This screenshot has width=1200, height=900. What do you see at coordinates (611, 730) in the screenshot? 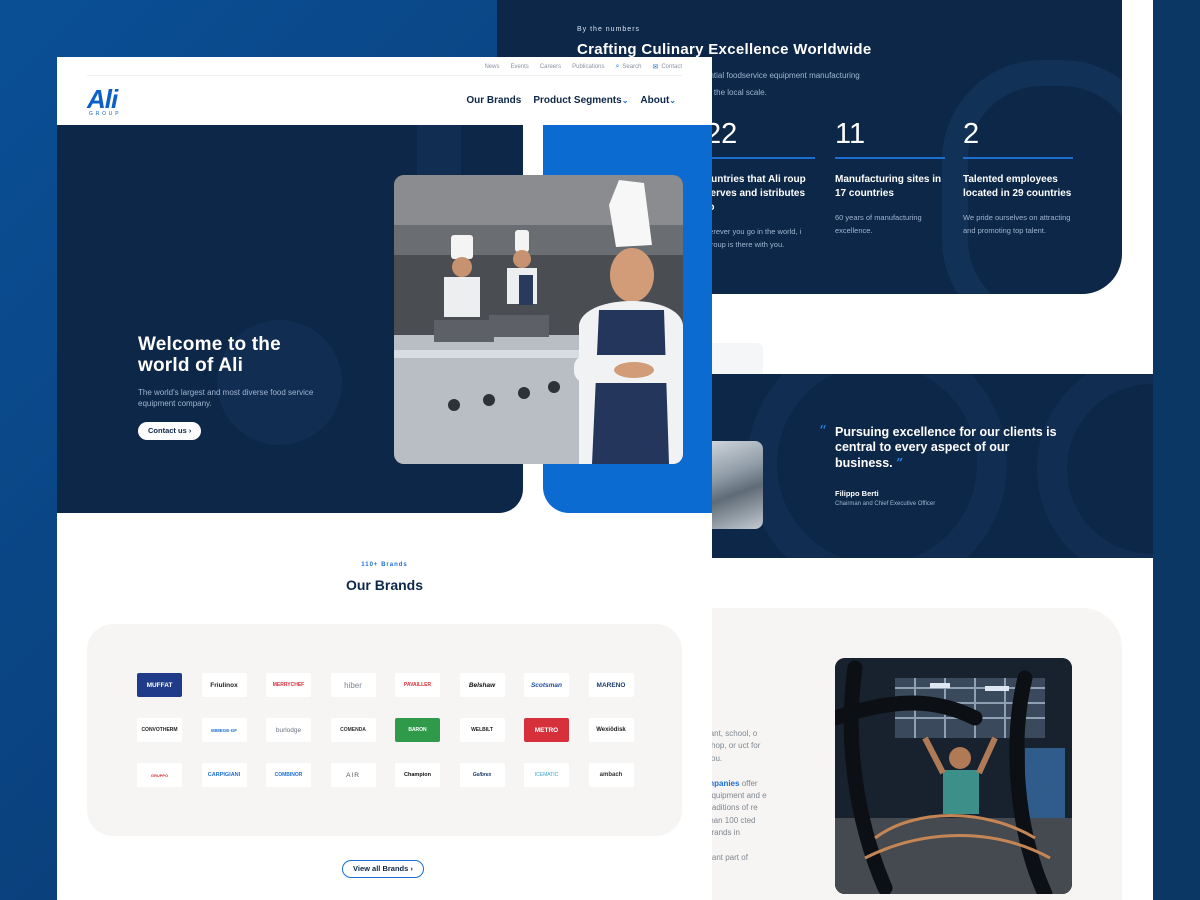
I see `brand-logo: Wexiödisk` at bounding box center [611, 730].